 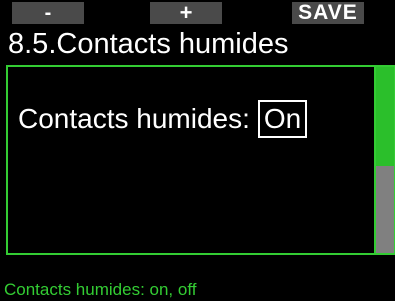 I want to click on increase-button: +, so click(x=186, y=13).